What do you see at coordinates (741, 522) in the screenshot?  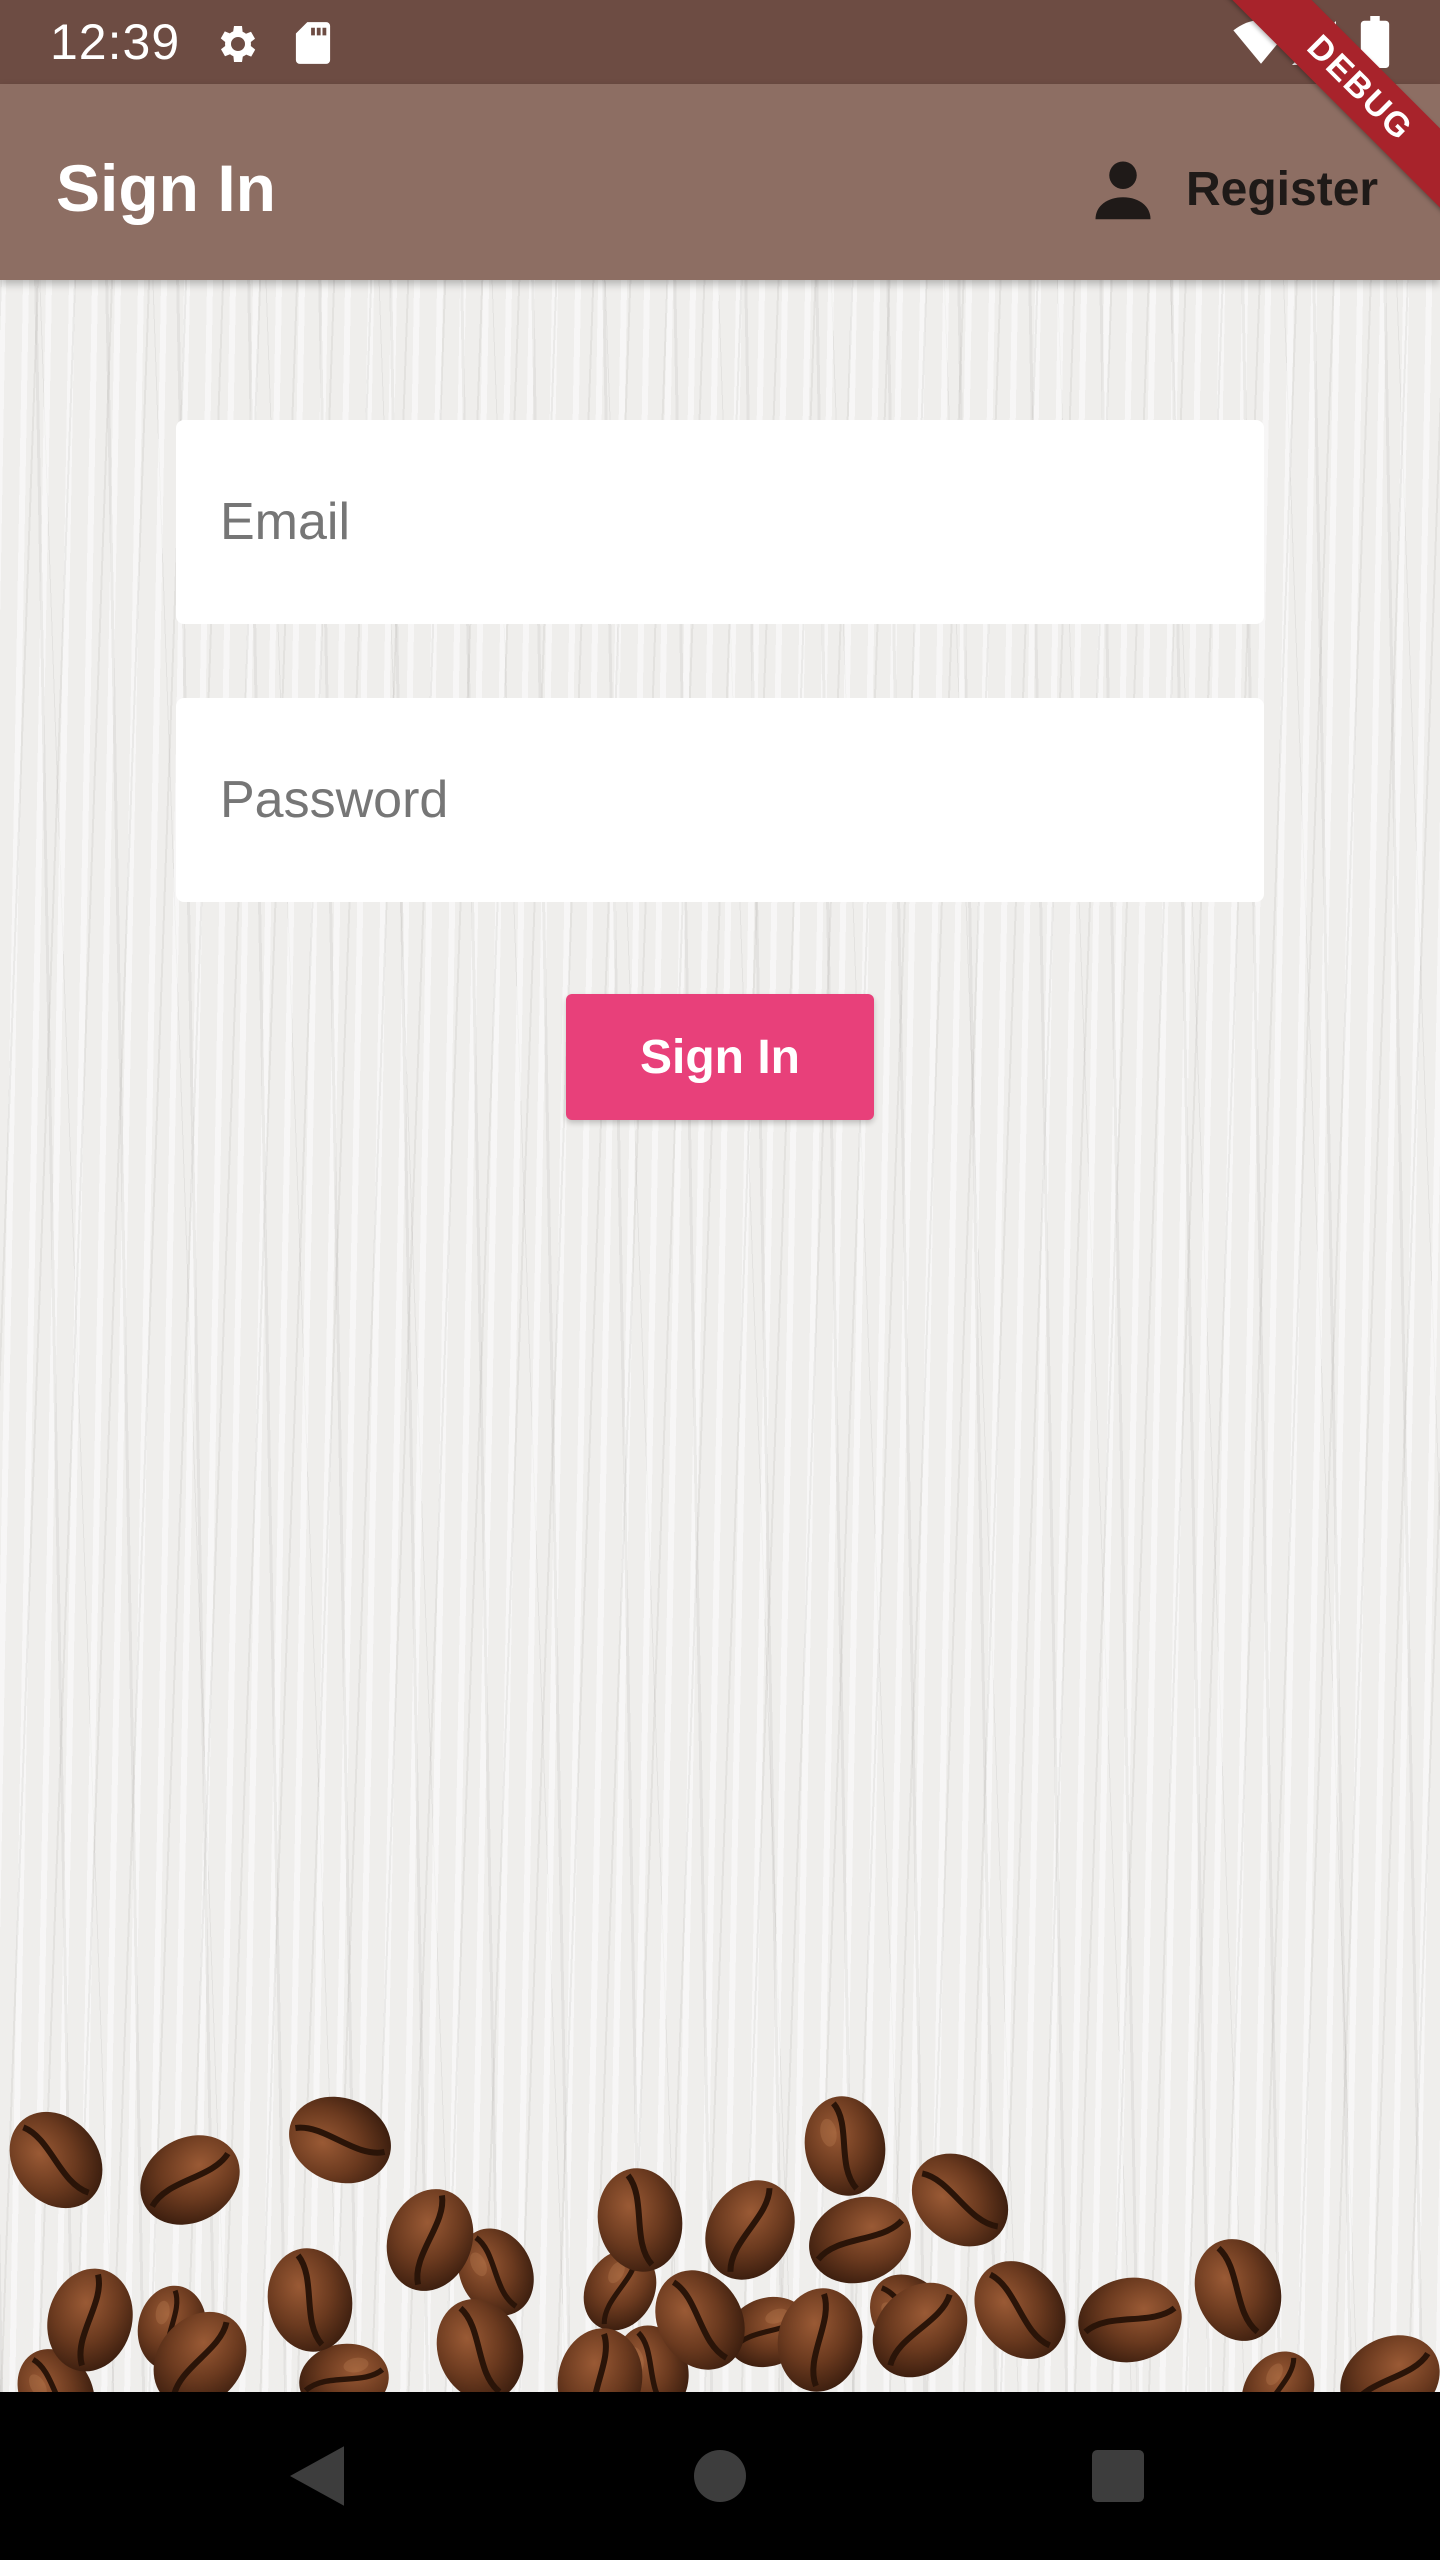 I see `email-input` at bounding box center [741, 522].